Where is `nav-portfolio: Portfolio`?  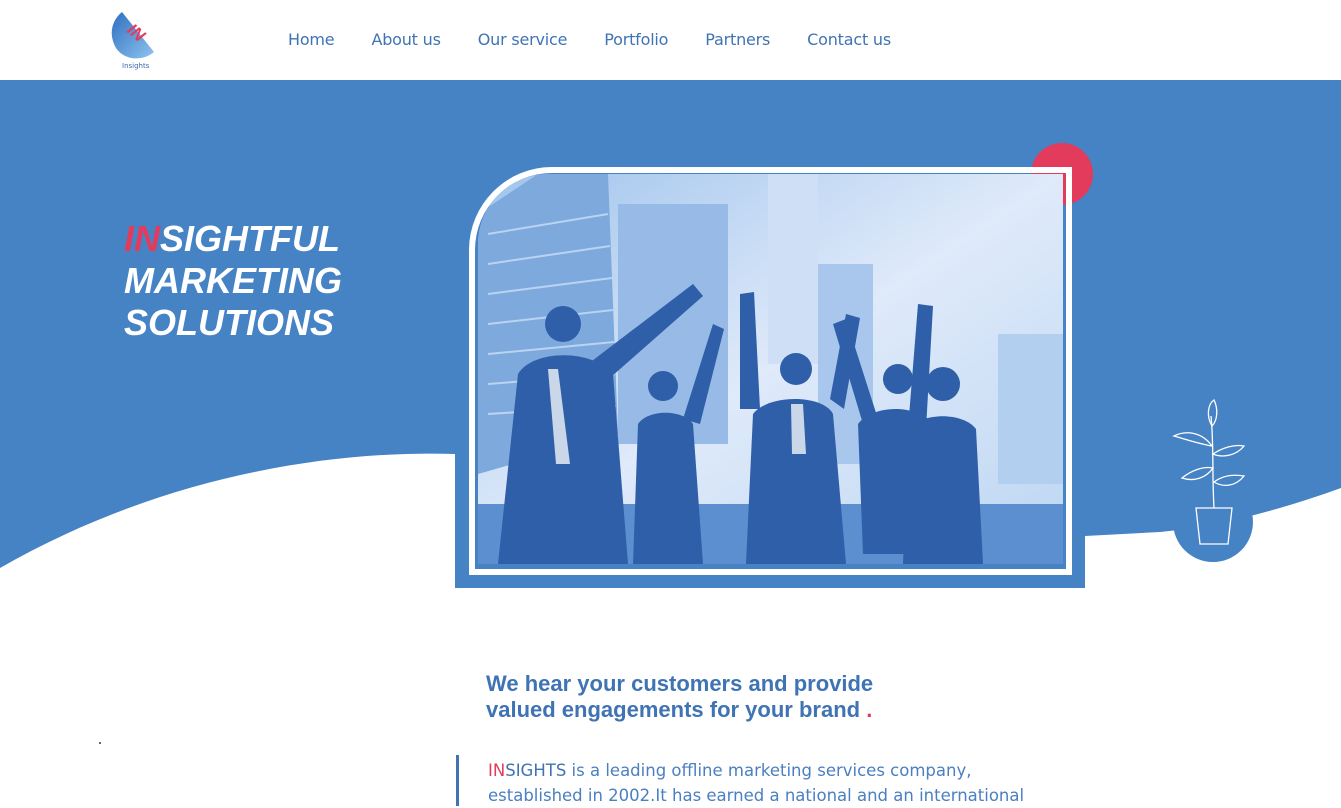
nav-portfolio: Portfolio is located at coordinates (636, 40).